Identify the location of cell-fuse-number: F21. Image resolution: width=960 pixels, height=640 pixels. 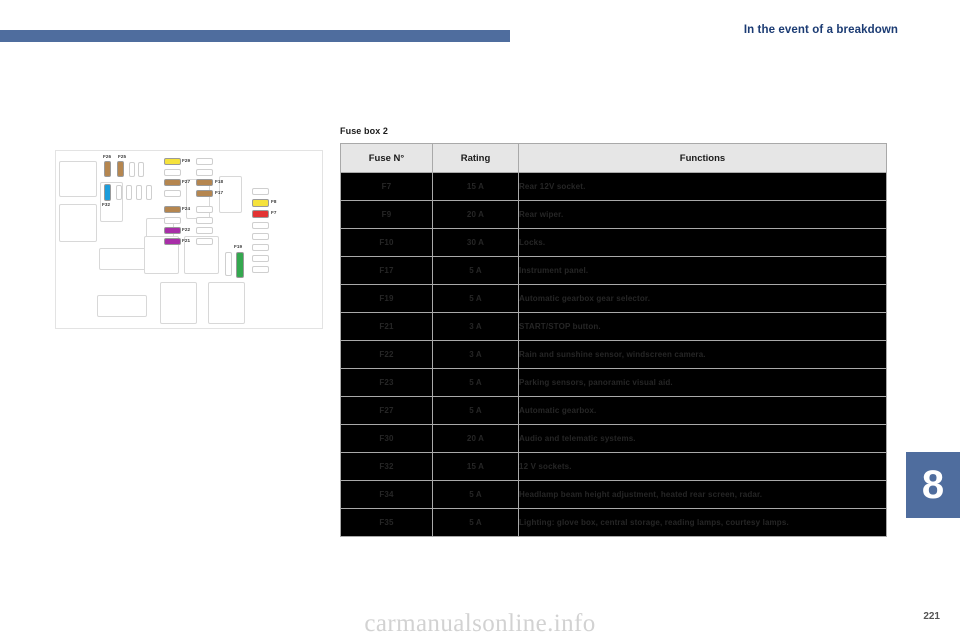
(386, 326).